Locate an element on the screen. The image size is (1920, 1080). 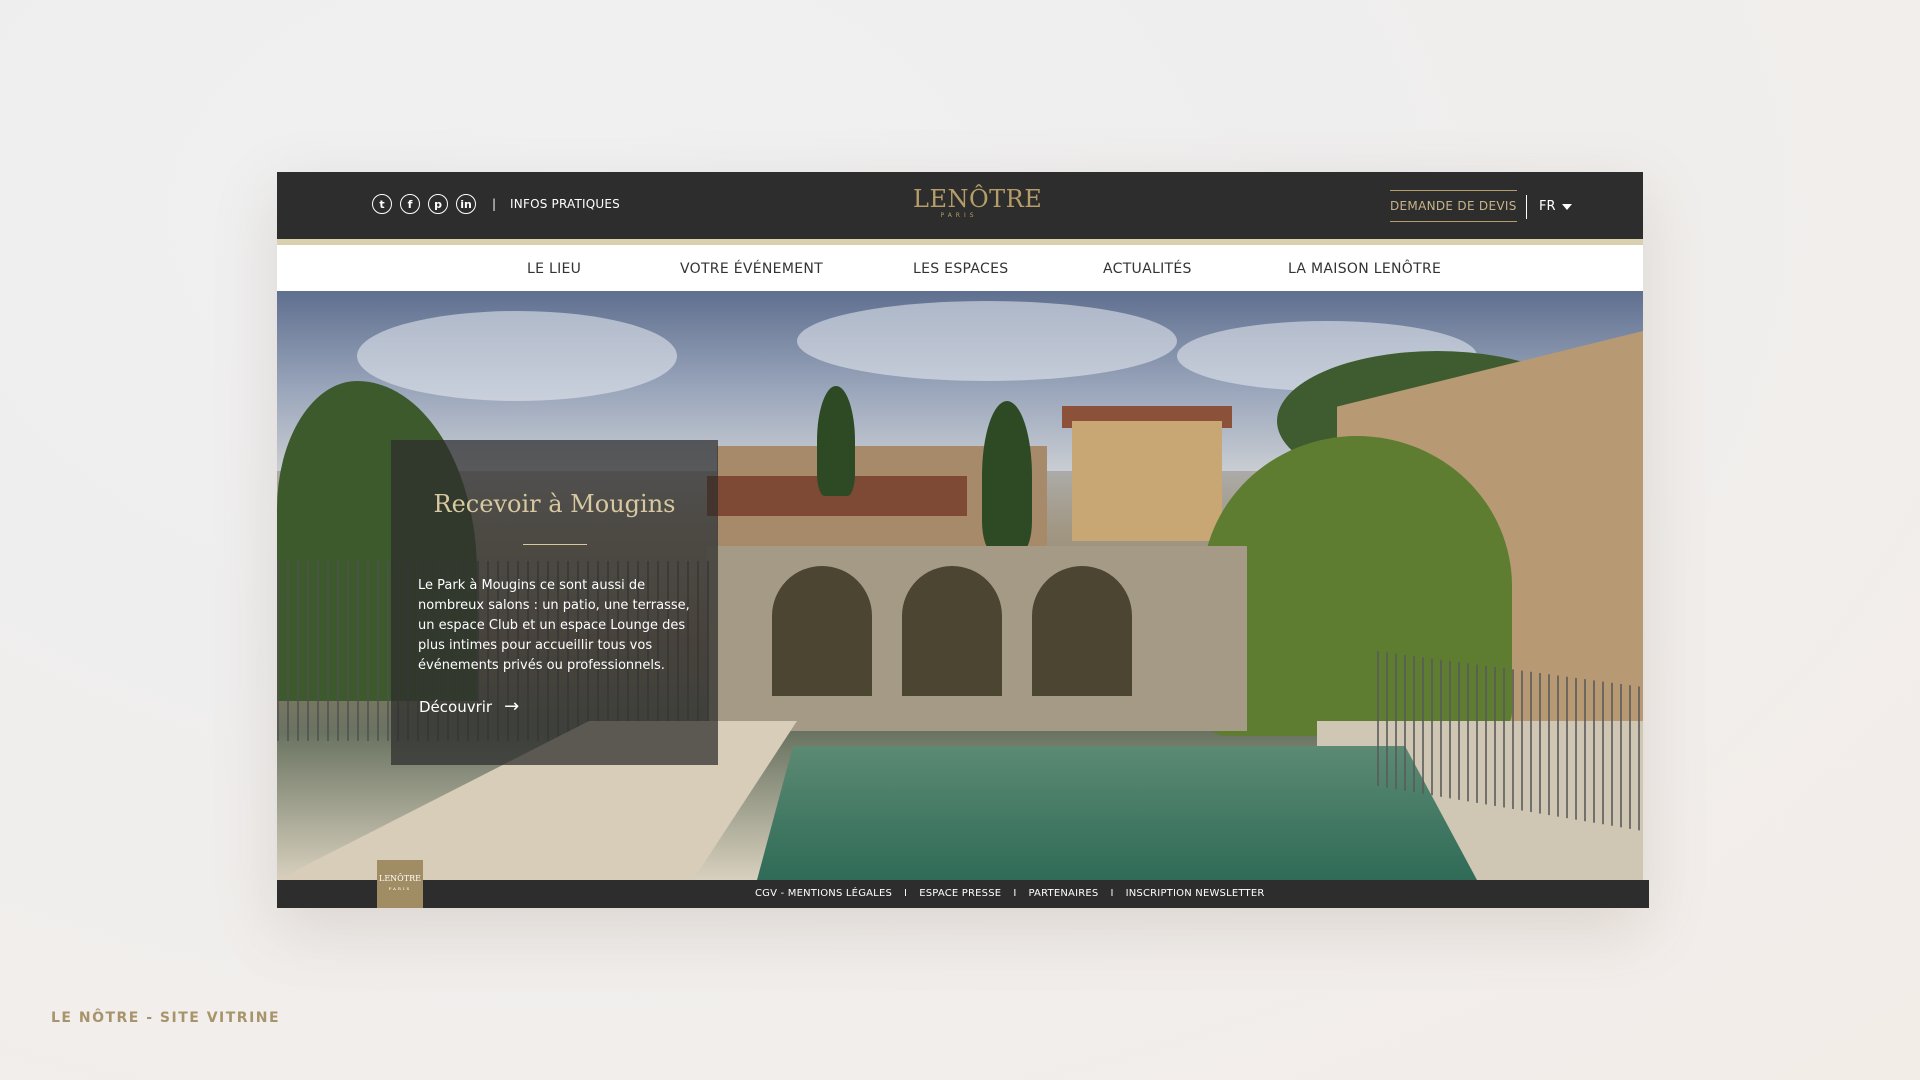
twitter-icon: t is located at coordinates (382, 204).